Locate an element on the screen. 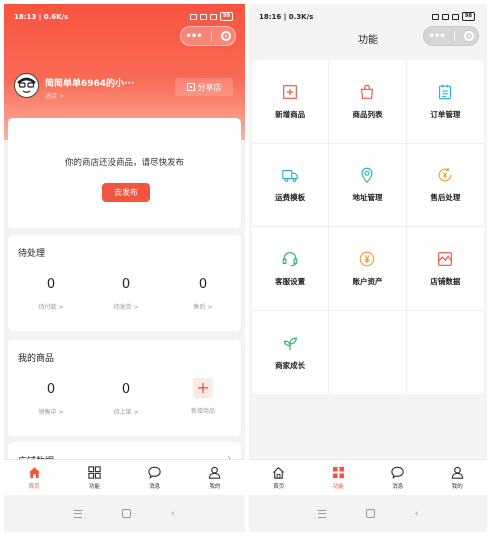  avatar is located at coordinates (26, 85).